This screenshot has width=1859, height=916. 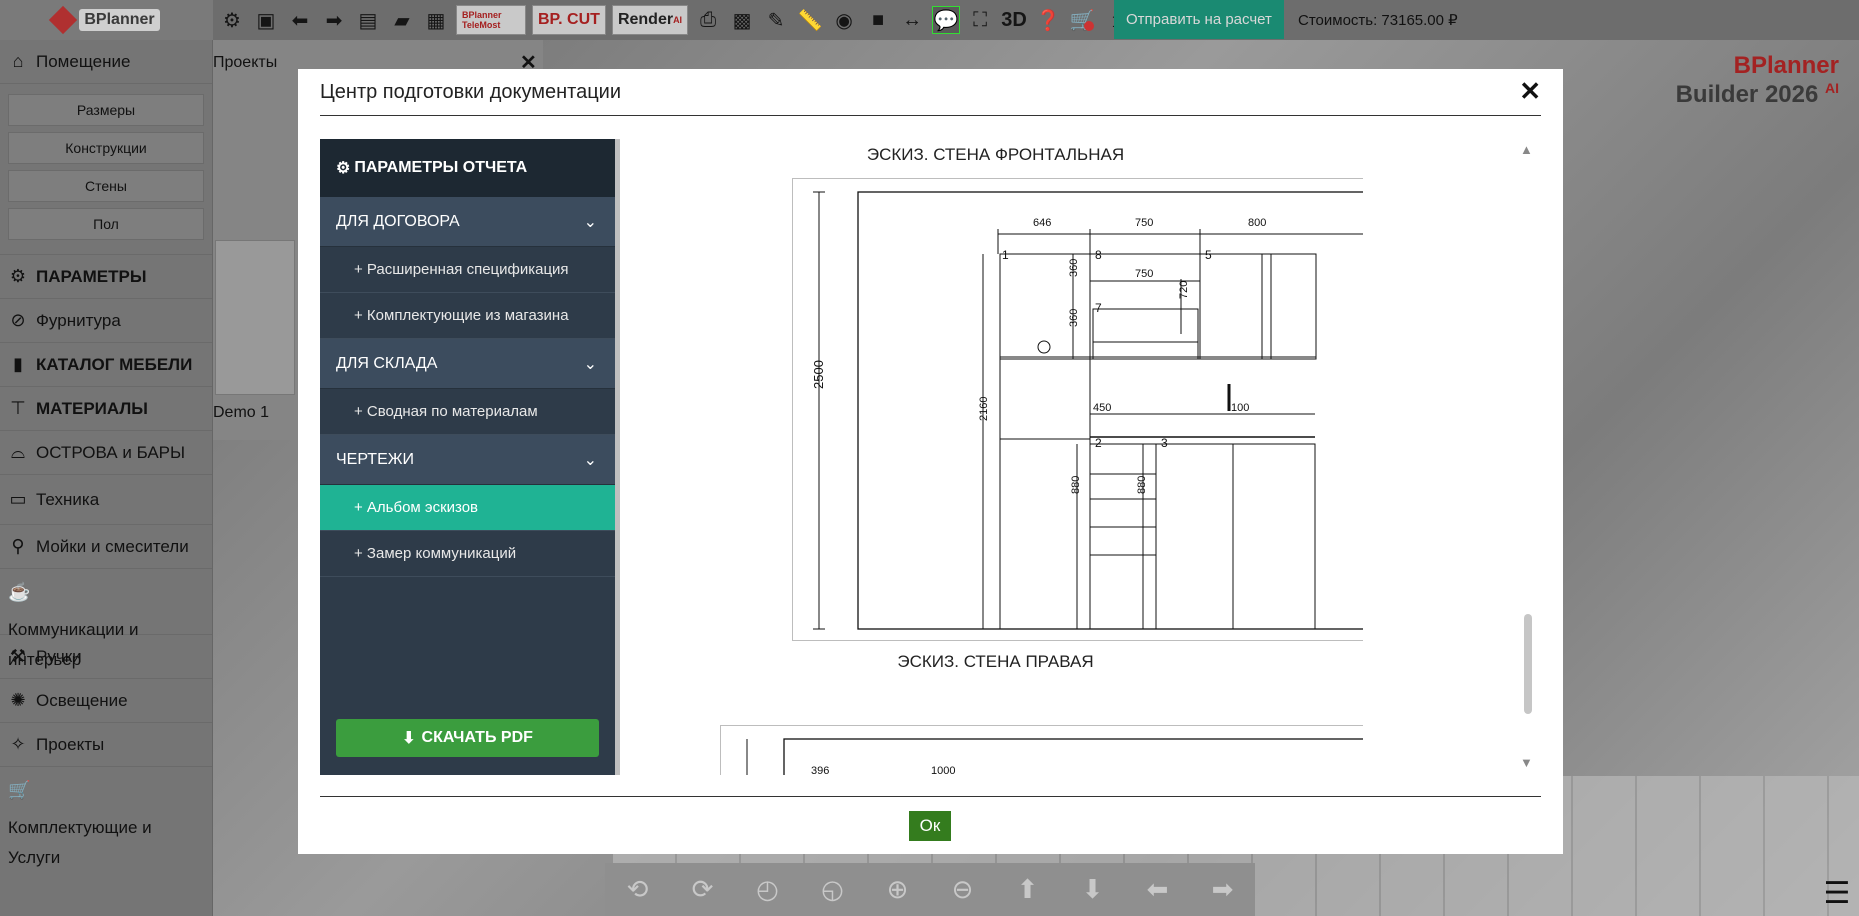 I want to click on section-drawings: ЧЕРТЕЖИ ⌄, so click(x=467, y=460).